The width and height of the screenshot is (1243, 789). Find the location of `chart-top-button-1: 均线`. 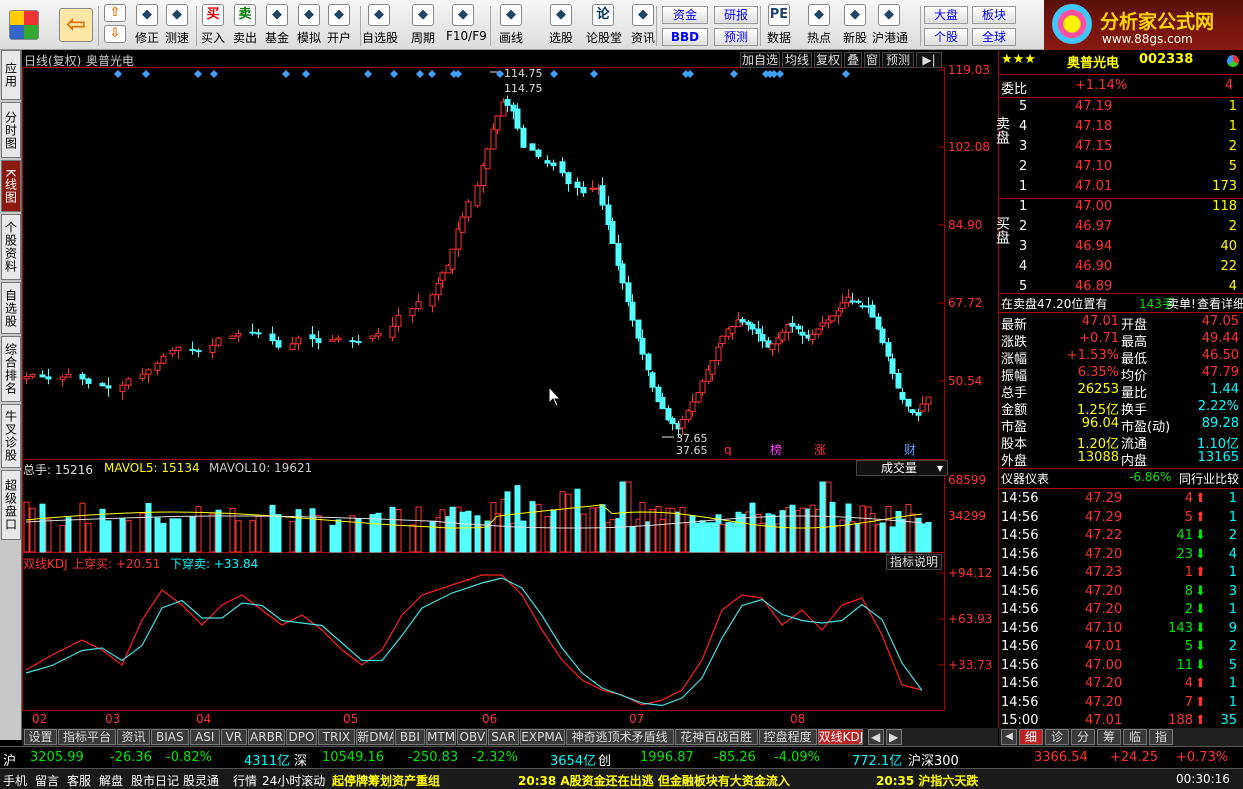

chart-top-button-1: 均线 is located at coordinates (797, 60).